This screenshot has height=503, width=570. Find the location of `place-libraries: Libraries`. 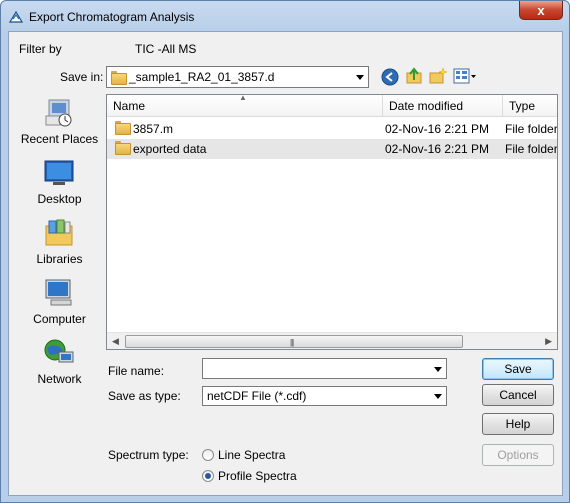

place-libraries: Libraries is located at coordinates (59, 243).